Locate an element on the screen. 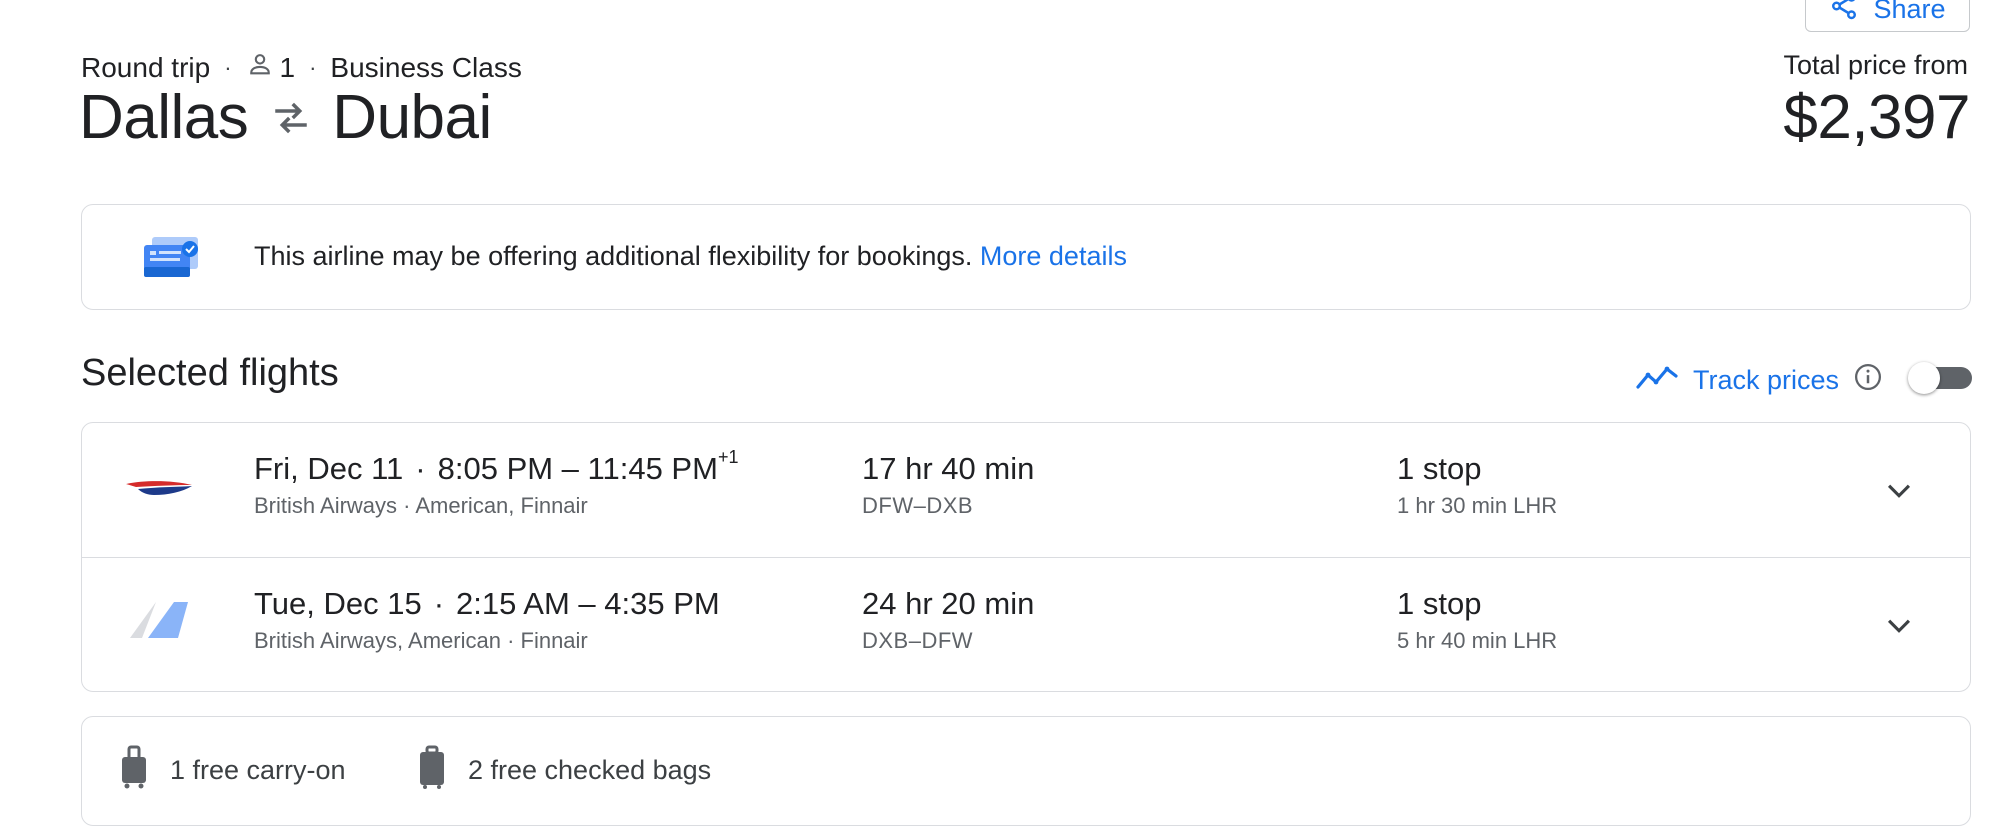 The width and height of the screenshot is (2000, 826). total-price-label: Total price from is located at coordinates (1875, 65).